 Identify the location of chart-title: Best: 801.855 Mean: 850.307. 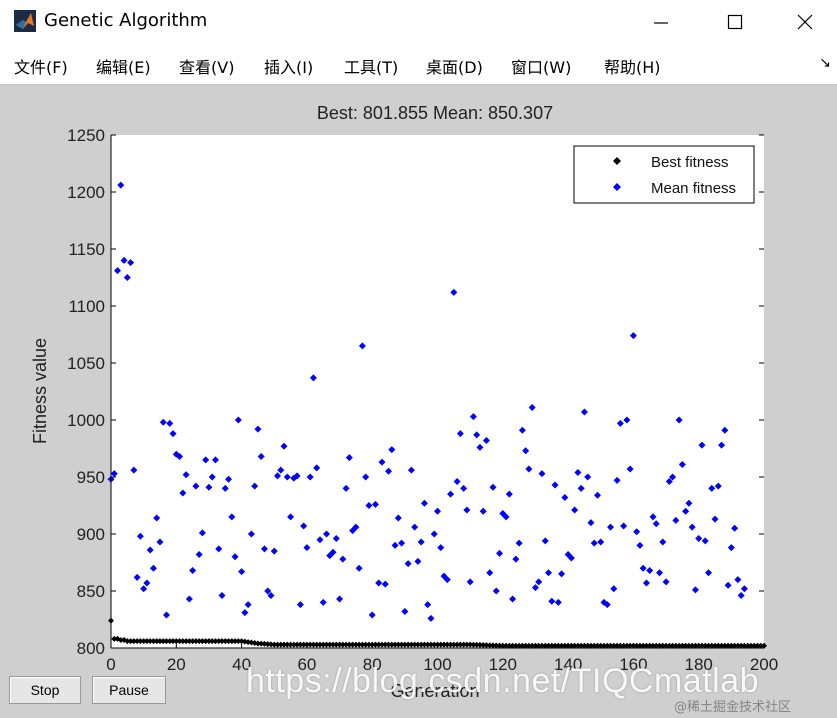
(435, 113).